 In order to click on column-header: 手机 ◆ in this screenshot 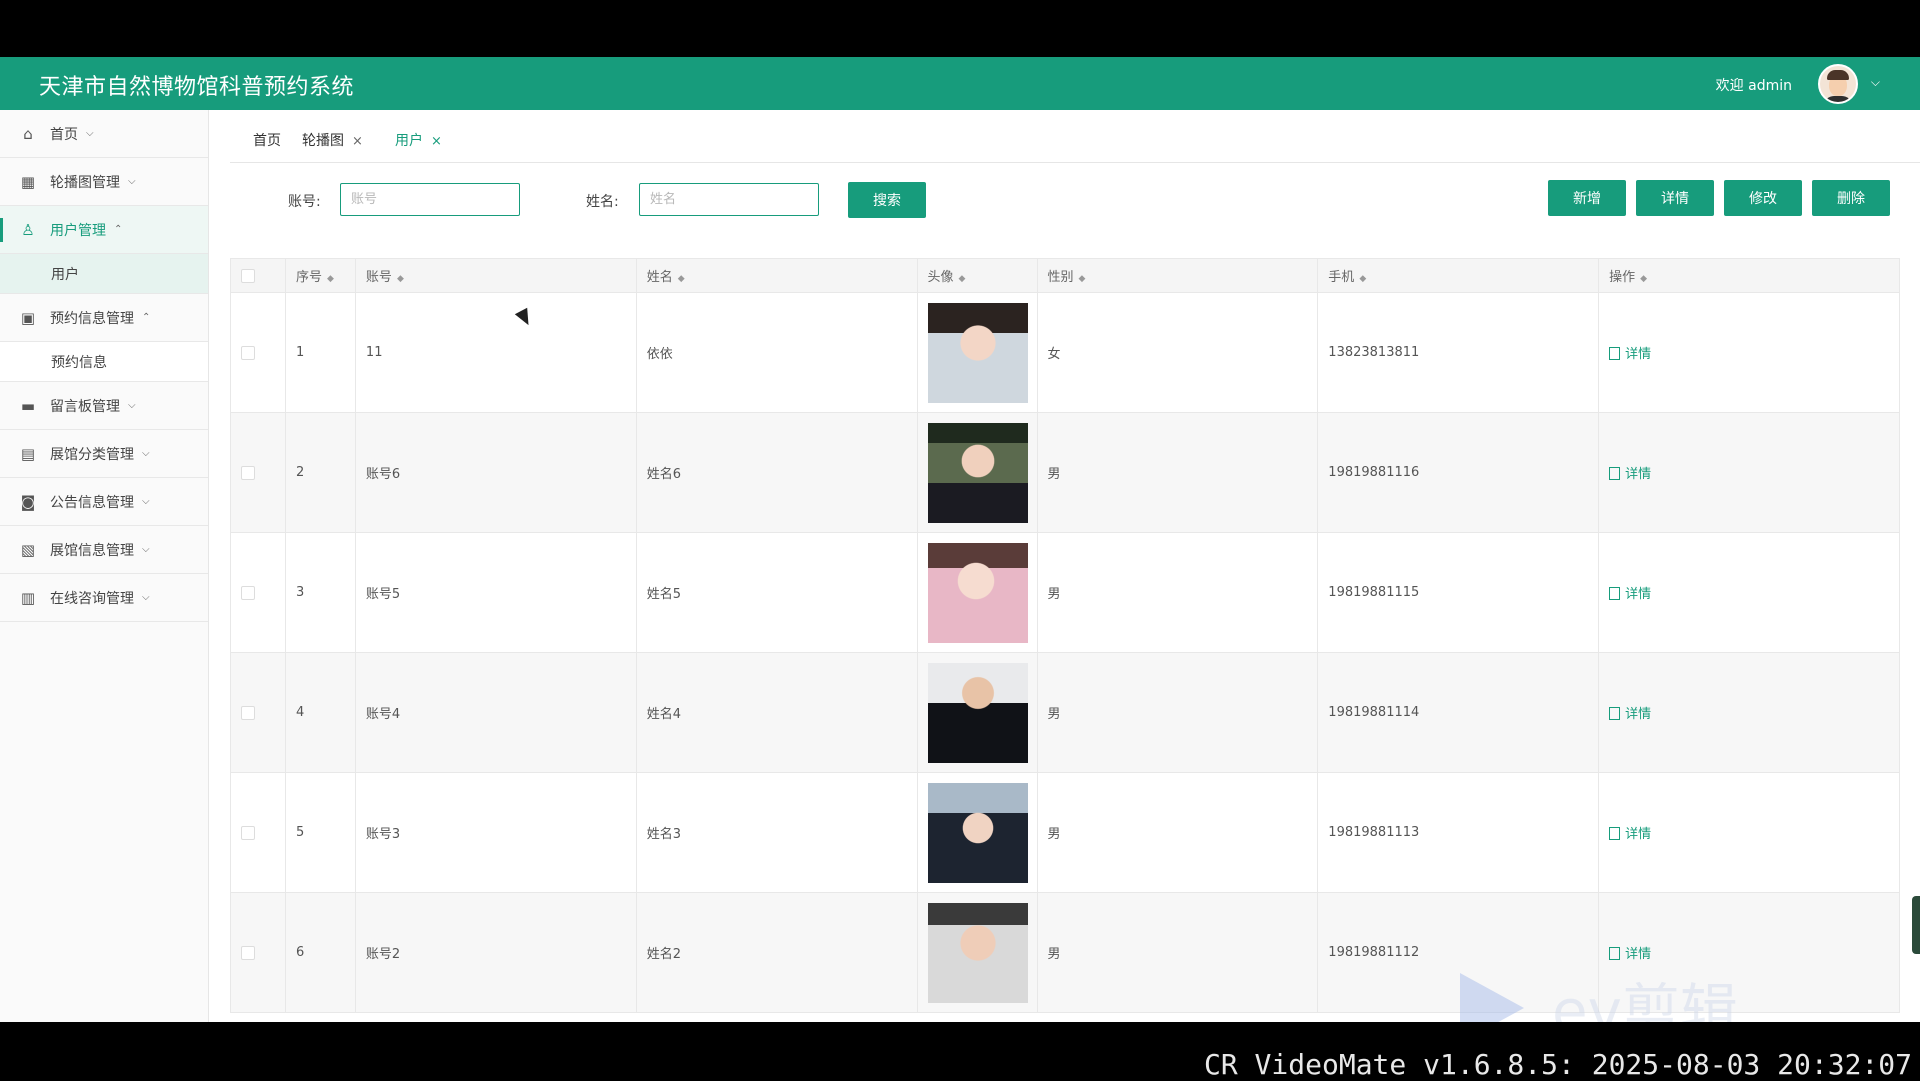, I will do `click(1458, 275)`.